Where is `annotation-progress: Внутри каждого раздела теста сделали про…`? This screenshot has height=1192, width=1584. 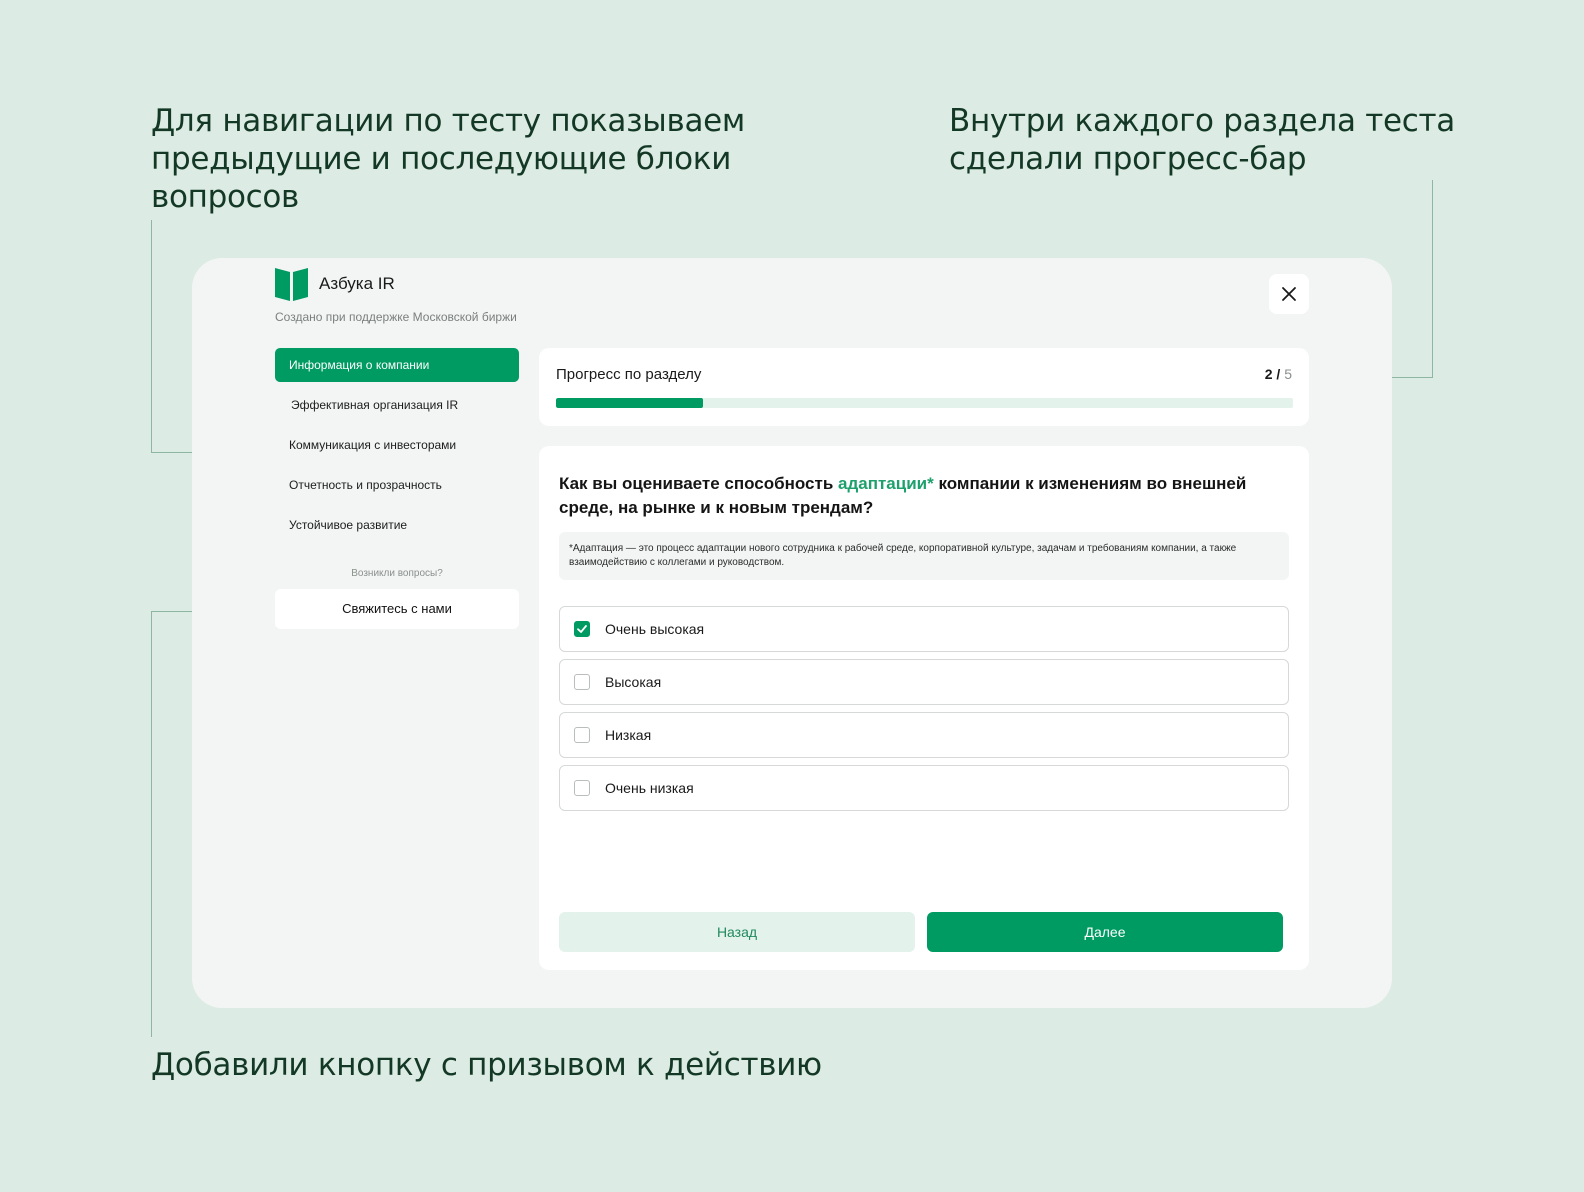 annotation-progress: Внутри каждого раздела теста сделали про… is located at coordinates (1202, 140).